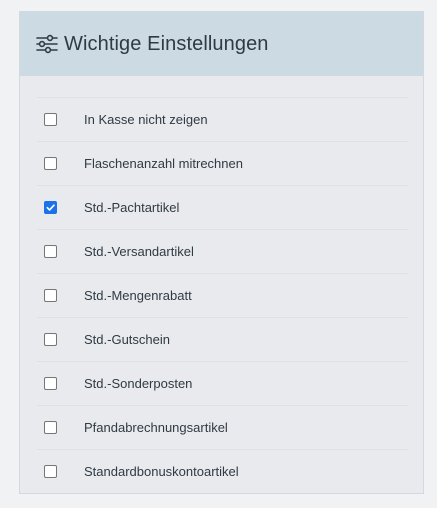  I want to click on setting-label: Std.-Versandartikel, so click(139, 251).